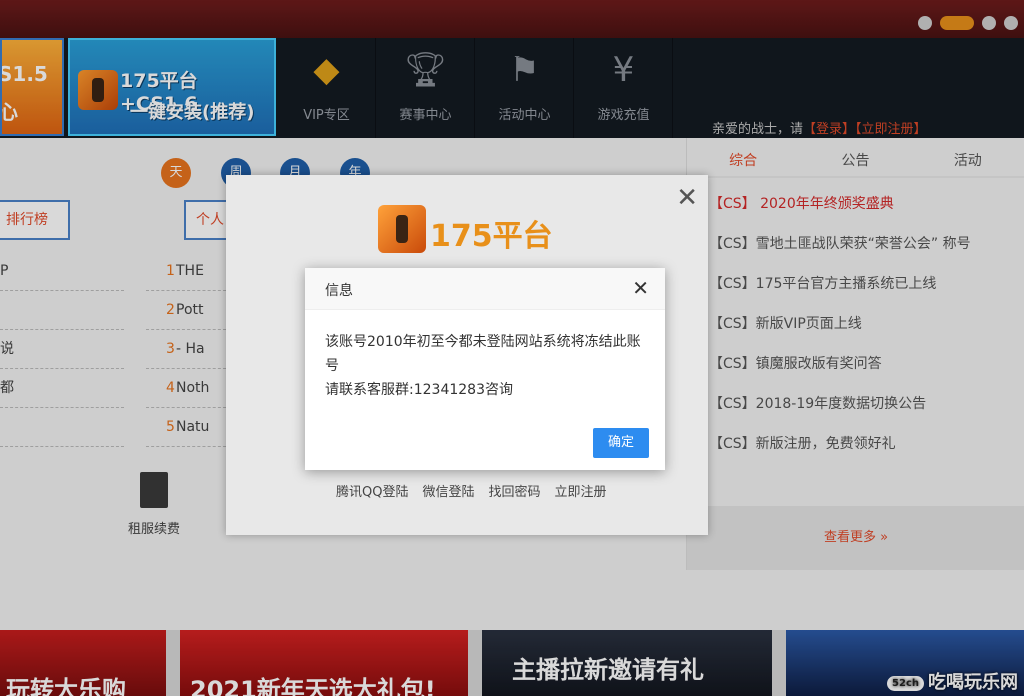 The image size is (1024, 696). Describe the element at coordinates (66, 686) in the screenshot. I see `promo-text: 玩转大乐购` at that location.